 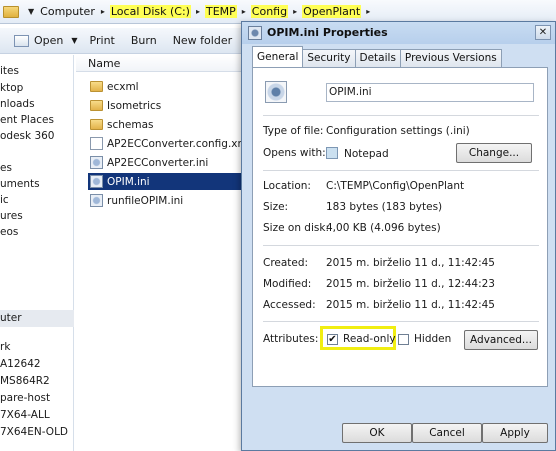 I want to click on size-value: 183 bytes (183 bytes), so click(x=384, y=207).